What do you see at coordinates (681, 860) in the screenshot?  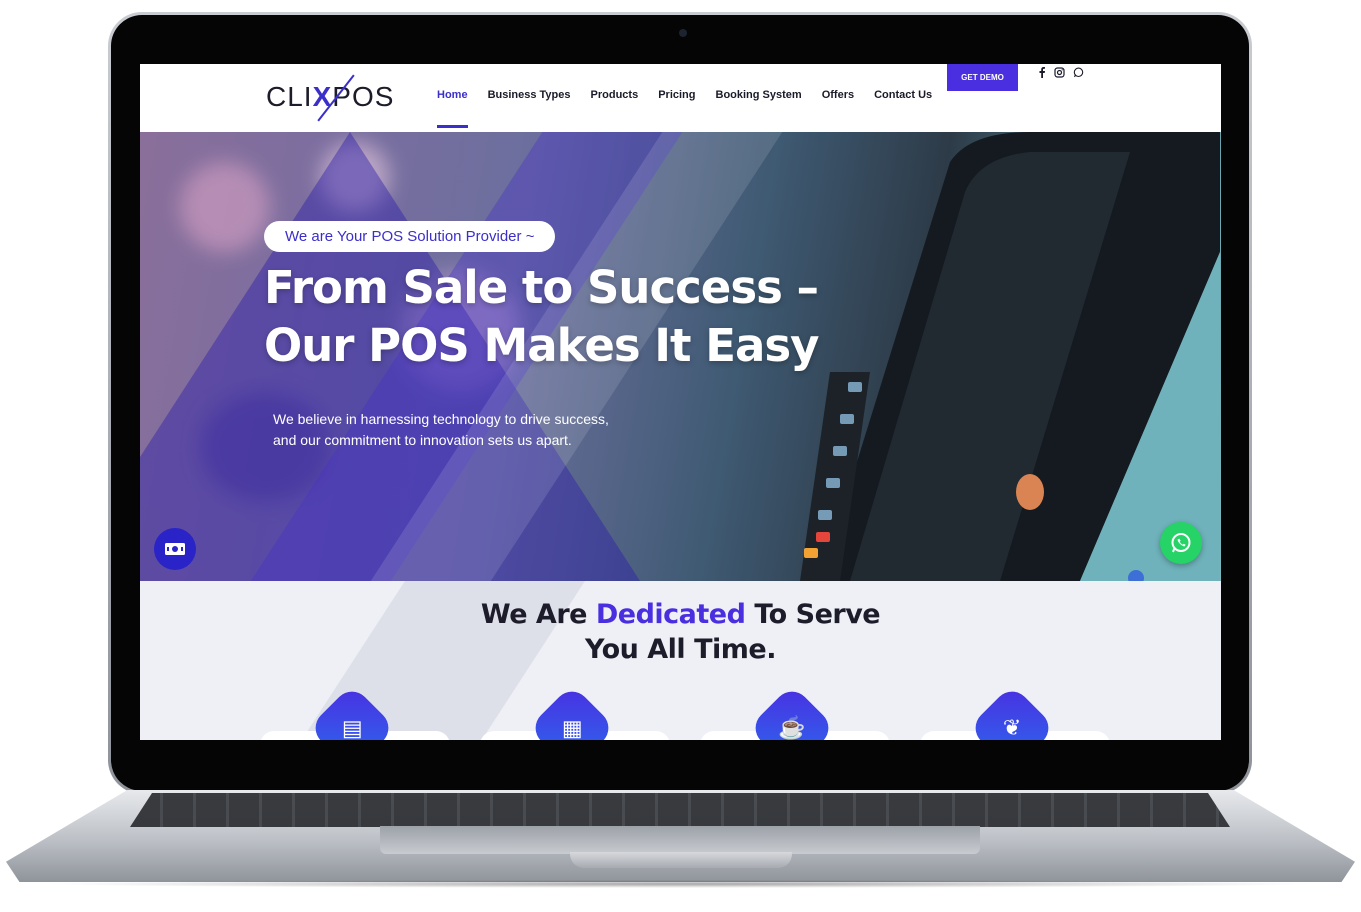 I see `laptop-notch` at bounding box center [681, 860].